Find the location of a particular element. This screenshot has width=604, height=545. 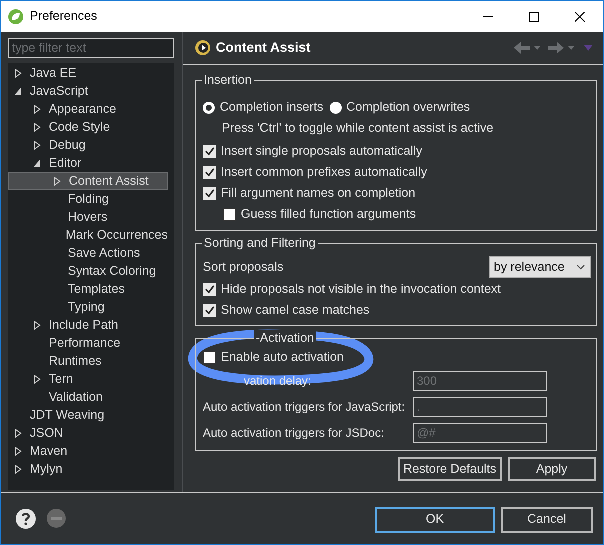

tree-item: Validation is located at coordinates (88, 397).